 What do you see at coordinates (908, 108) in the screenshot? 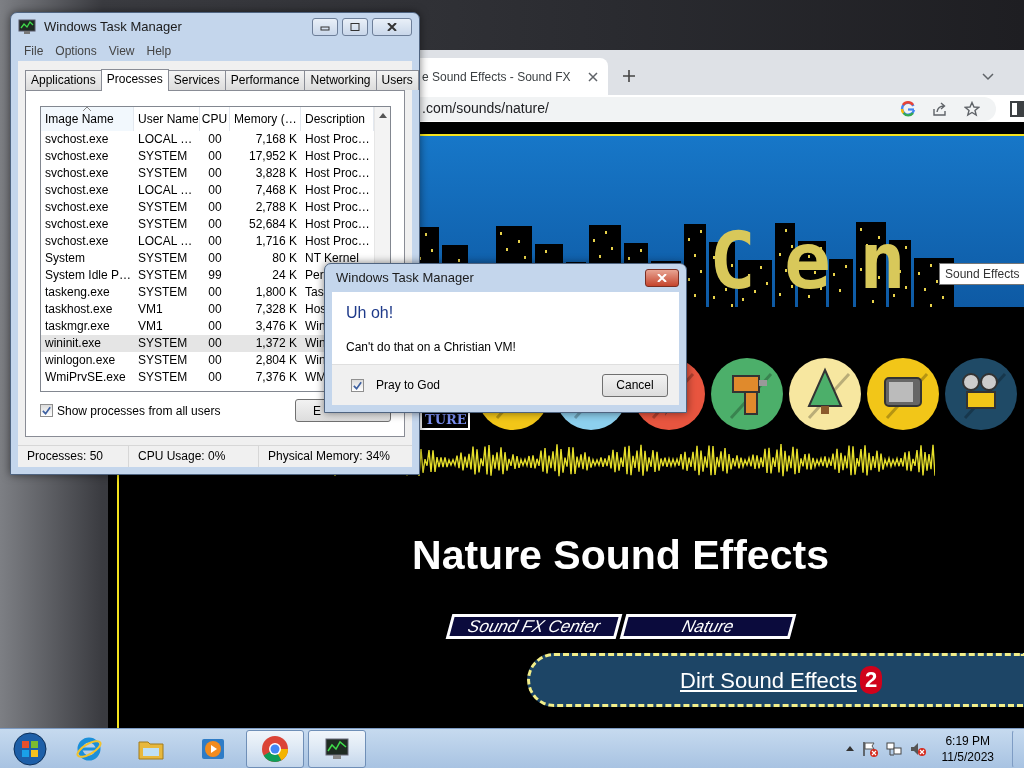
I see `g-icon` at bounding box center [908, 108].